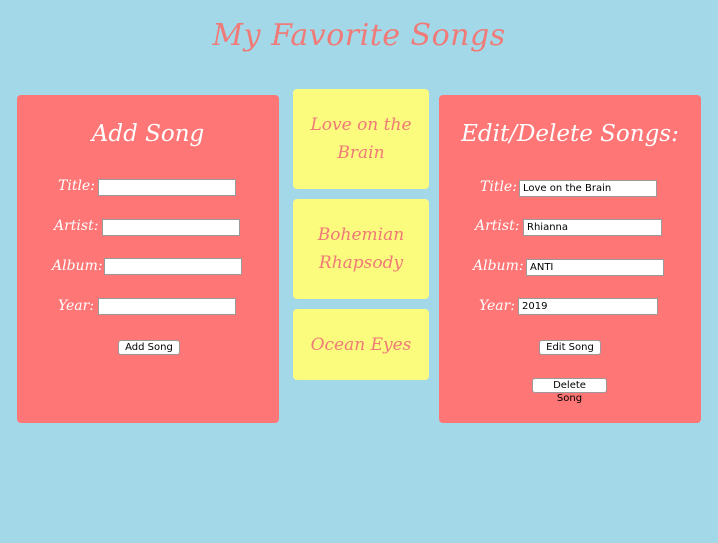 Image resolution: width=718 pixels, height=543 pixels. I want to click on edit-album-input, so click(595, 267).